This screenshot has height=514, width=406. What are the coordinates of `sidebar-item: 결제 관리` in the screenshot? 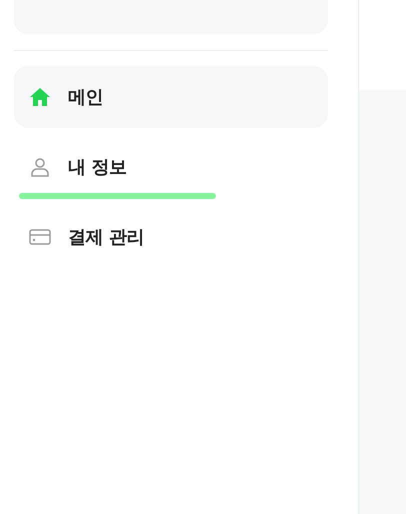 It's located at (171, 237).